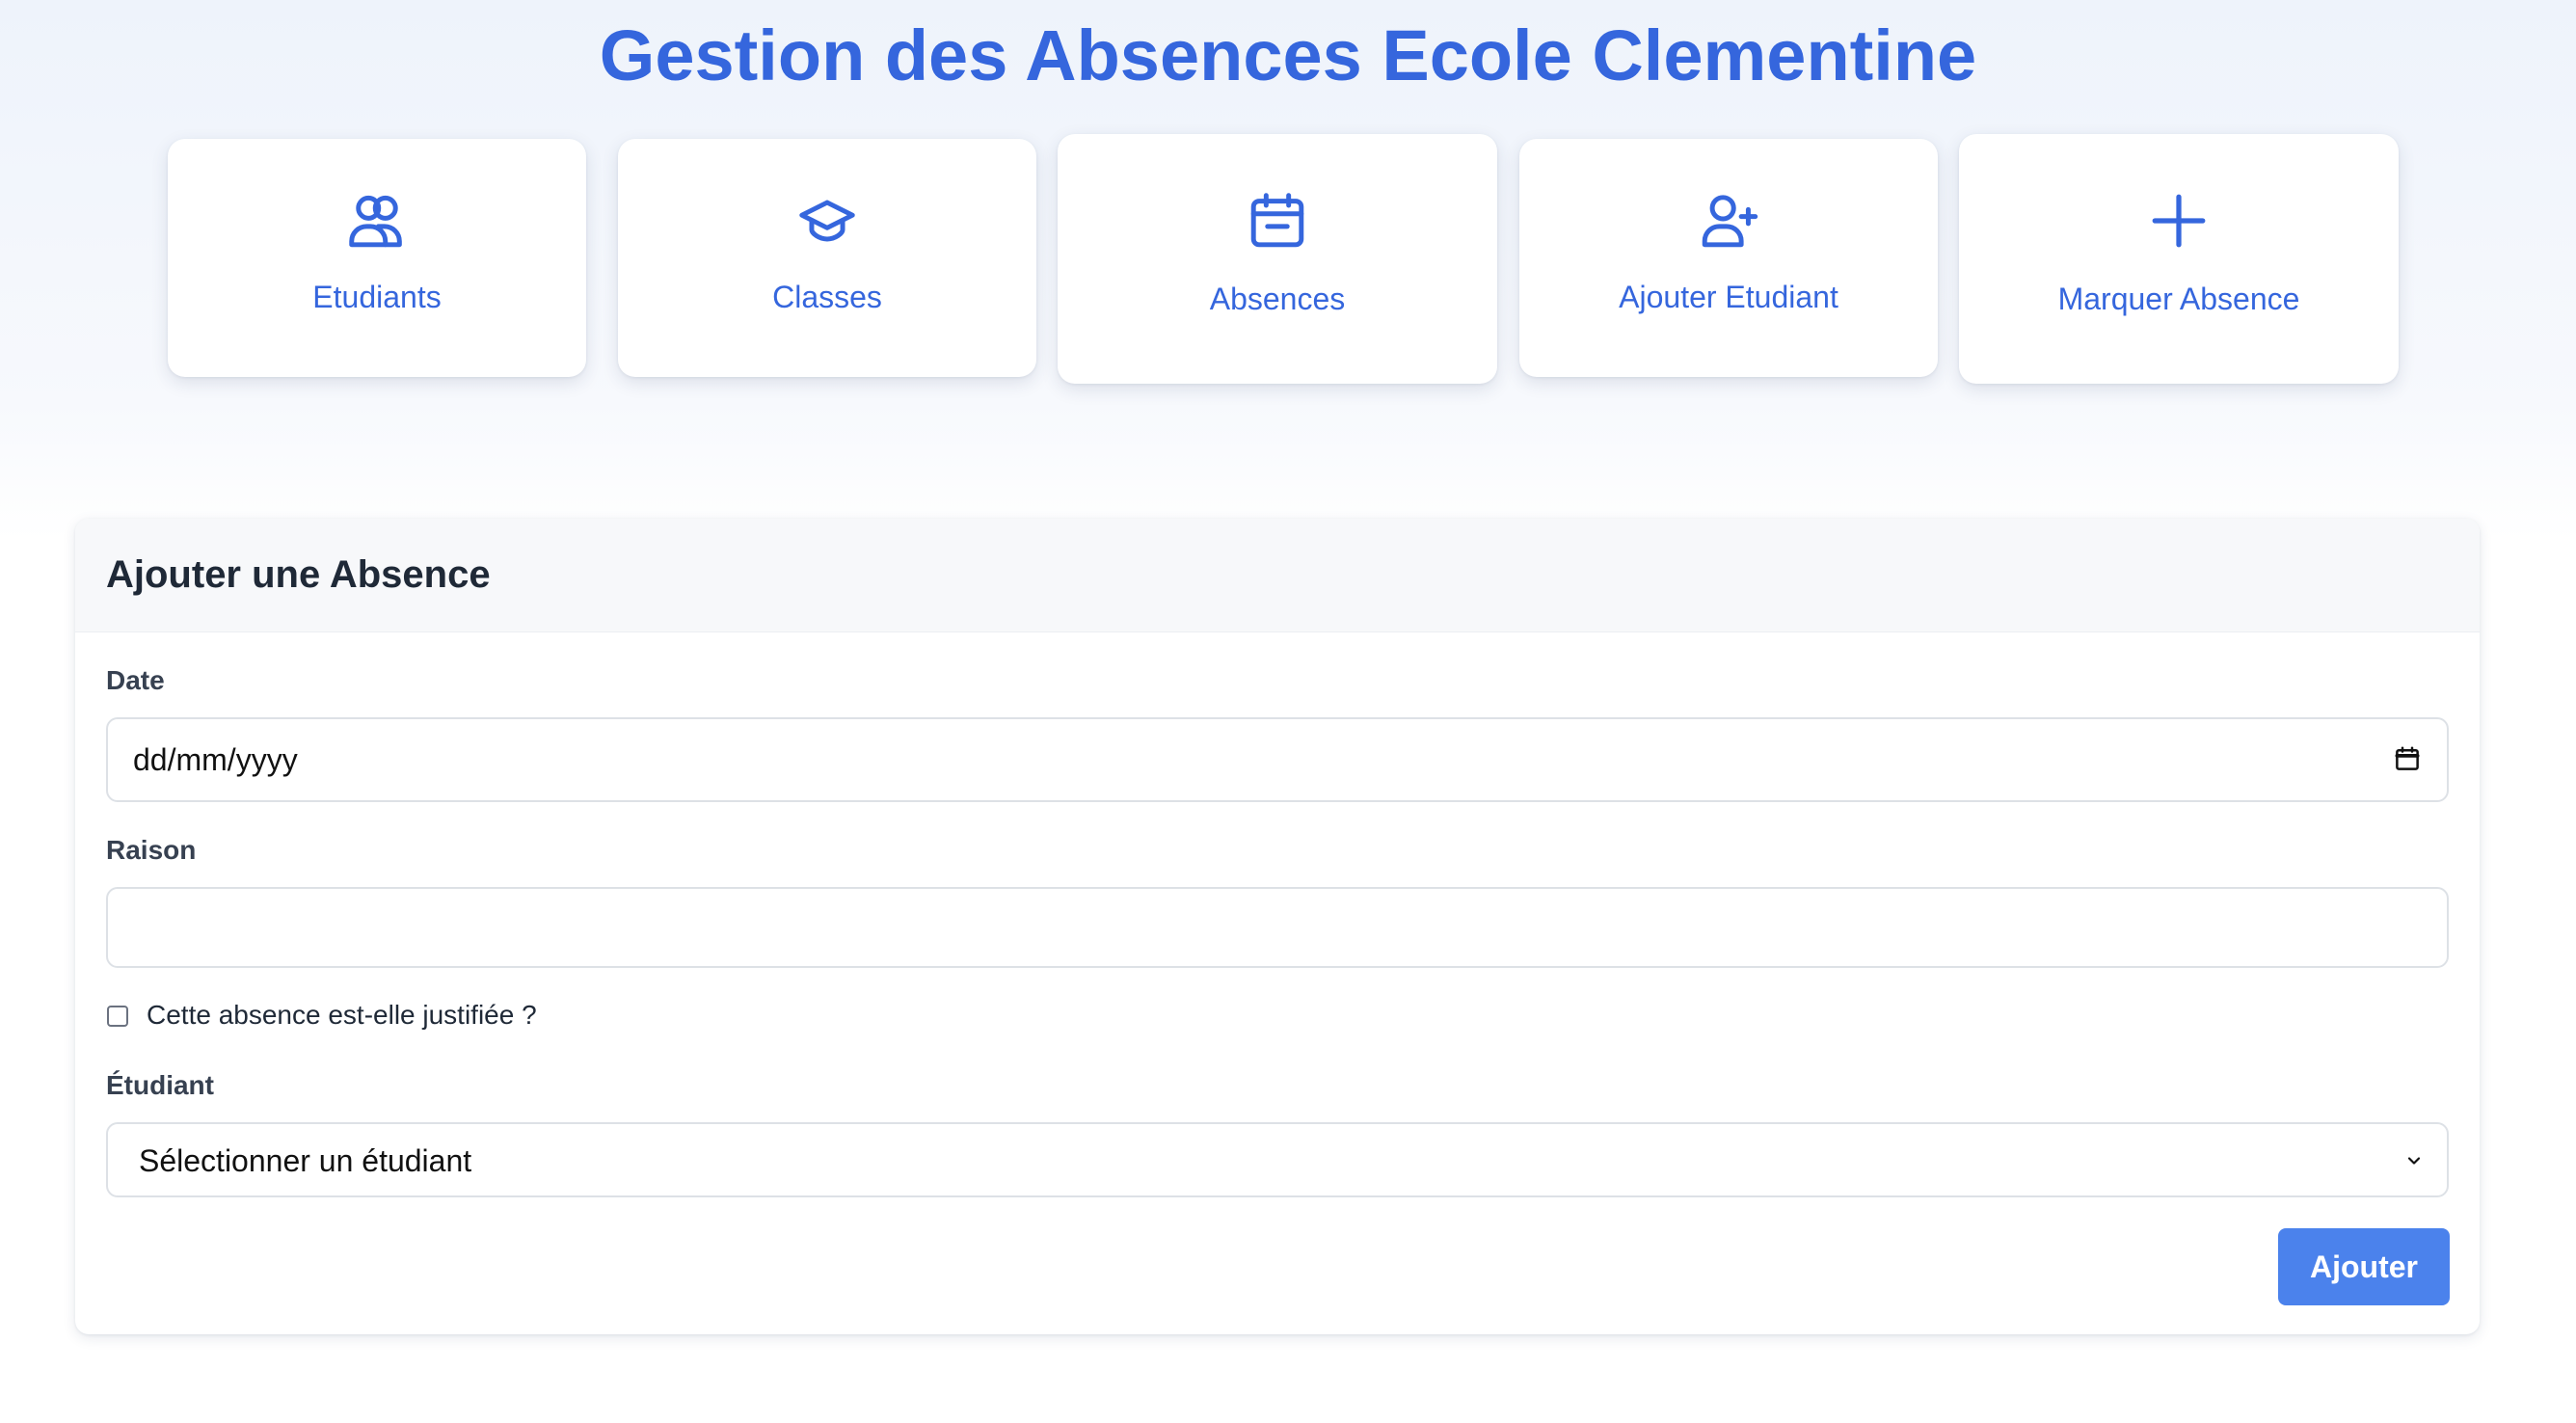 Image resolution: width=2576 pixels, height=1423 pixels. I want to click on user-plus-icon, so click(1729, 221).